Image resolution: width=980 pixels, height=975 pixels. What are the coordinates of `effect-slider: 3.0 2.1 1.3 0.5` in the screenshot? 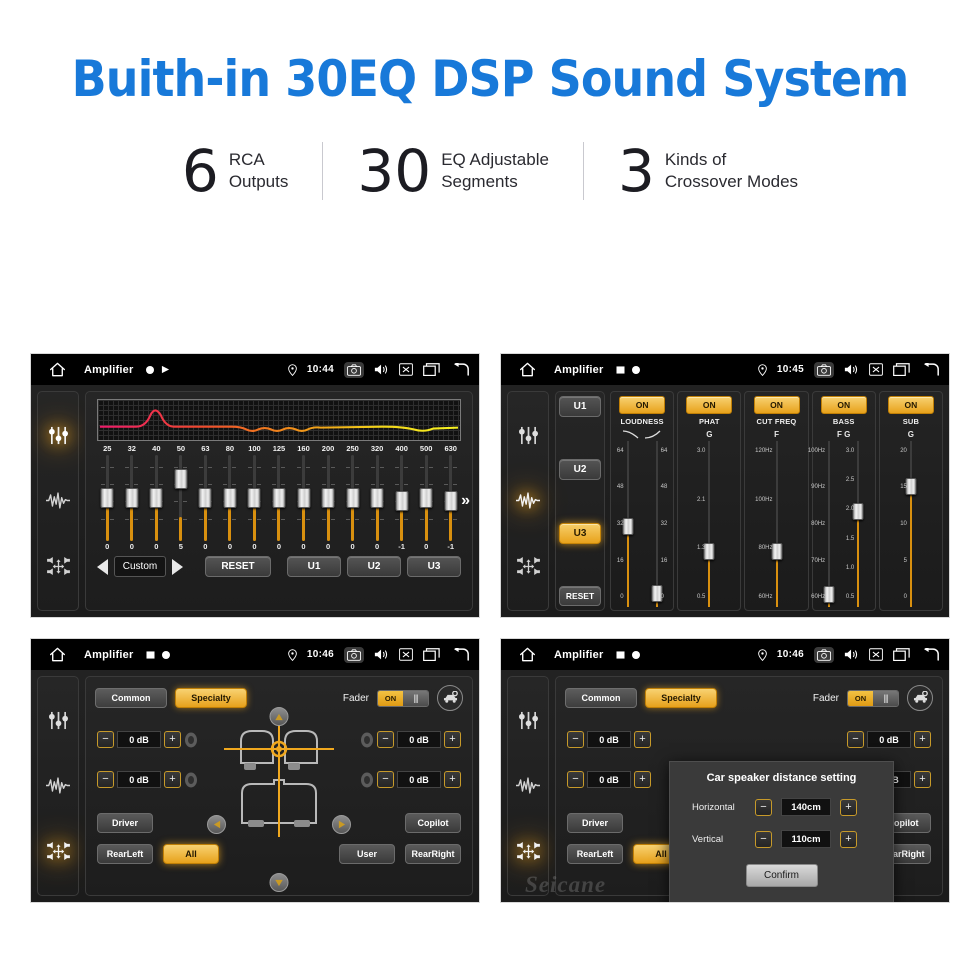 It's located at (709, 524).